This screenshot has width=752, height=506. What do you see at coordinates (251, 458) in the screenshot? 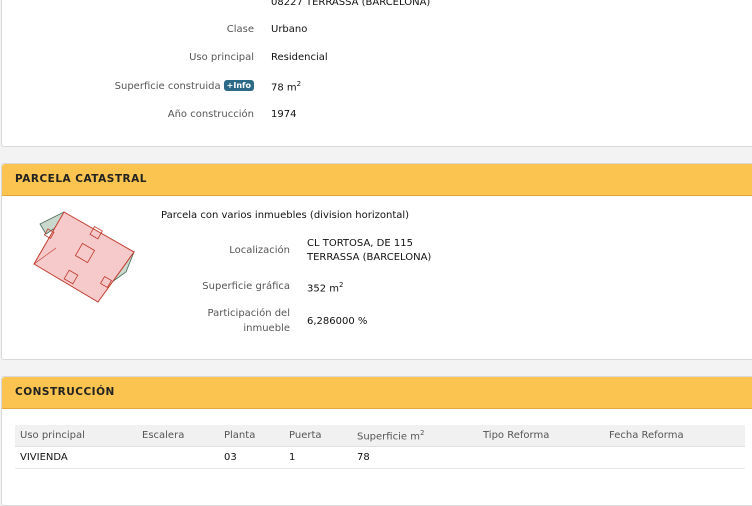
I see `cell-planta: 03` at bounding box center [251, 458].